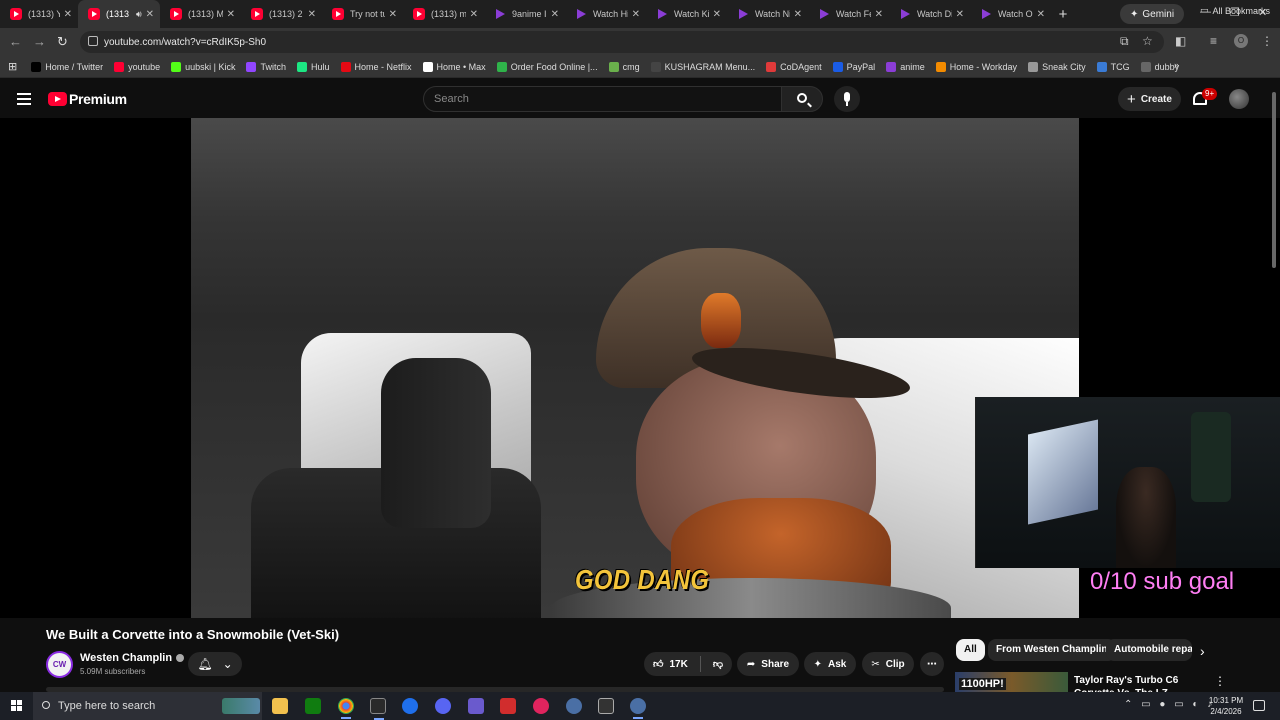 The image size is (1280, 720). What do you see at coordinates (638, 708) in the screenshot?
I see `app-circle-2-icon` at bounding box center [638, 708].